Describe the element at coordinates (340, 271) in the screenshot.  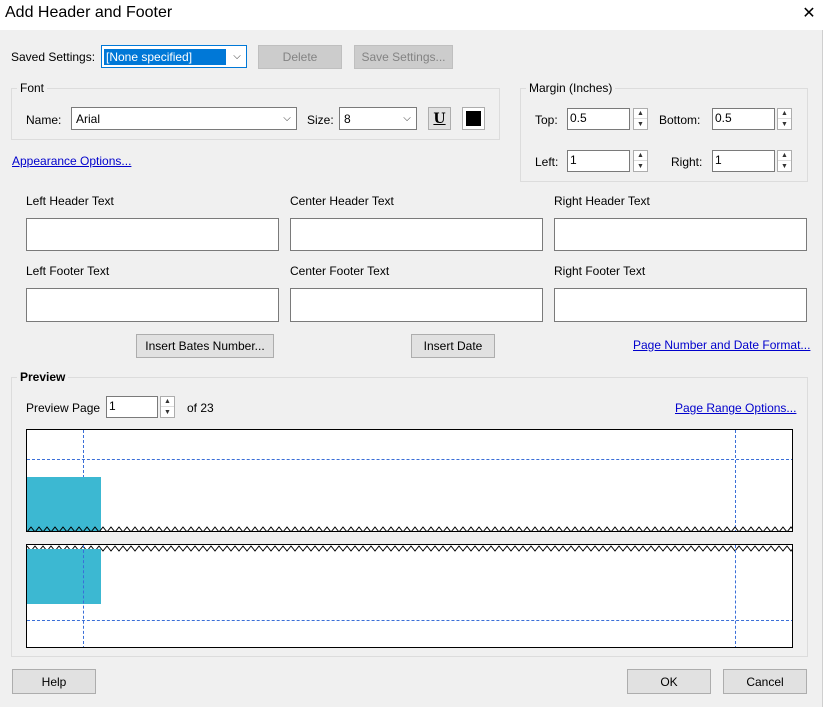
I see `center-footer-label: Center Footer Text` at that location.